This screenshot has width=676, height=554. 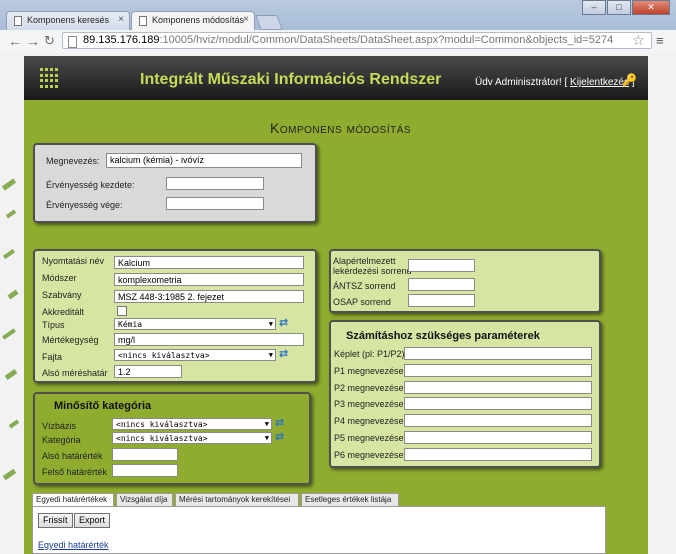 What do you see at coordinates (204, 160) in the screenshot?
I see `name-input: kalcium (kémia) - ivóvíz` at bounding box center [204, 160].